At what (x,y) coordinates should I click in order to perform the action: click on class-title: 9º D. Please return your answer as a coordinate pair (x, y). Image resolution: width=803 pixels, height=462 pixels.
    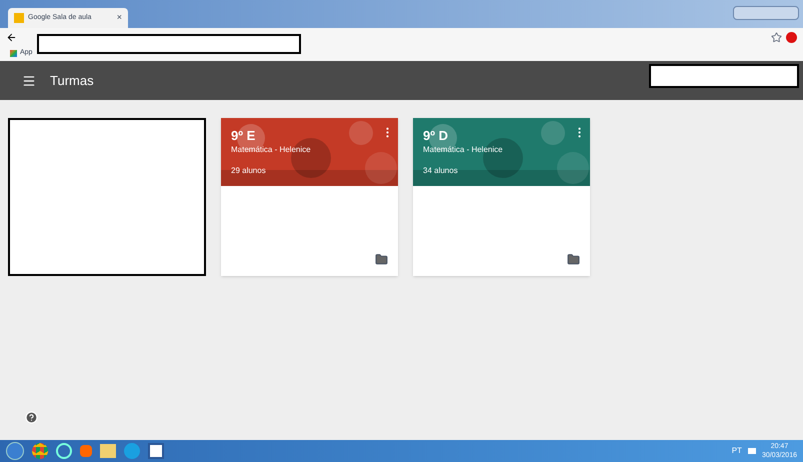
    Looking at the image, I should click on (435, 136).